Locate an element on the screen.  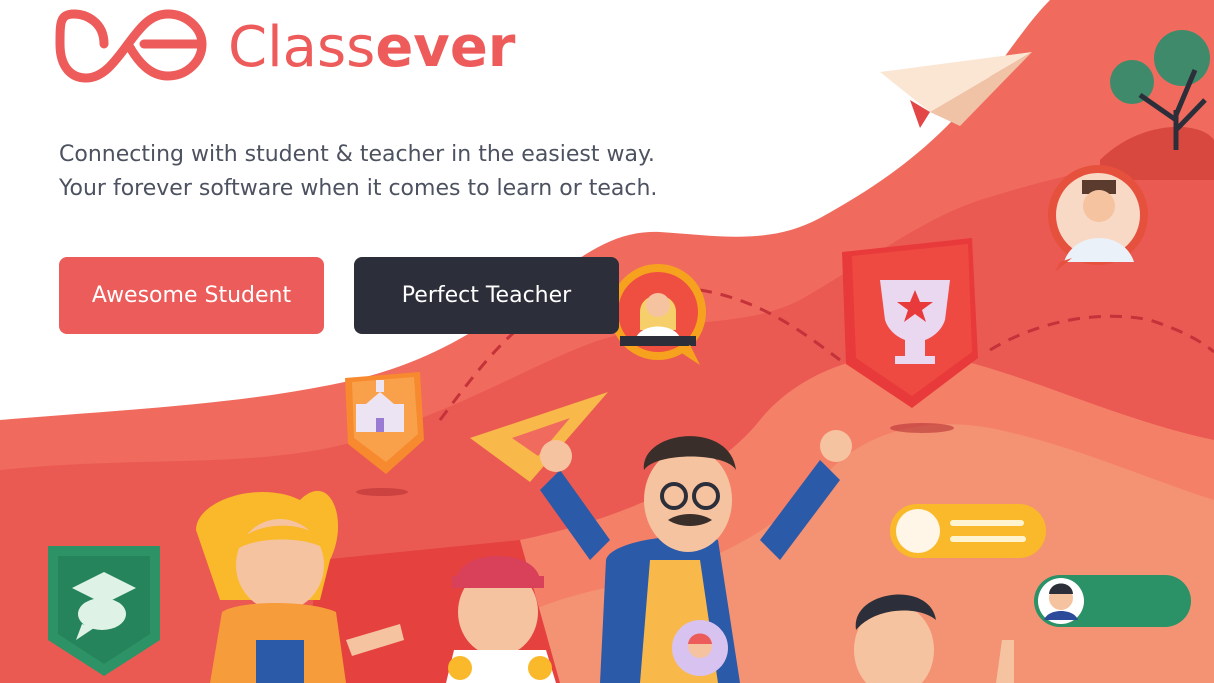
logo-mark-icon is located at coordinates (131, 46).